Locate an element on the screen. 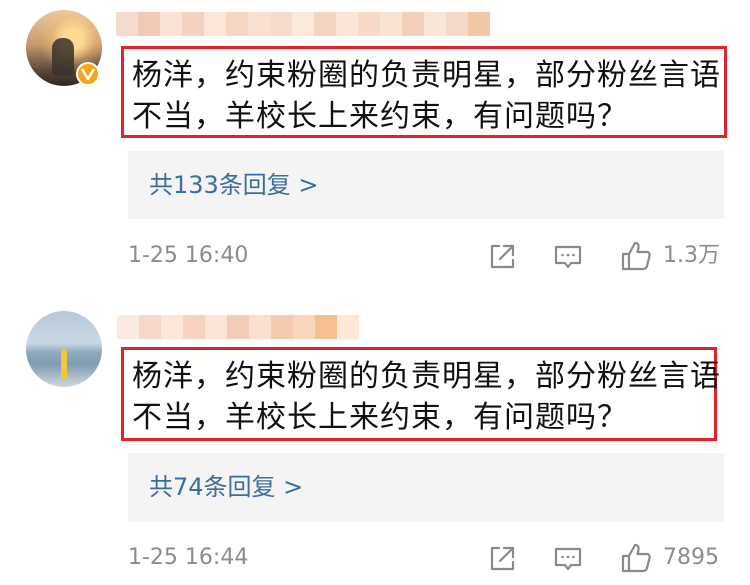 This screenshot has height=585, width=750. replies-panel: 共133条回复 > is located at coordinates (426, 185).